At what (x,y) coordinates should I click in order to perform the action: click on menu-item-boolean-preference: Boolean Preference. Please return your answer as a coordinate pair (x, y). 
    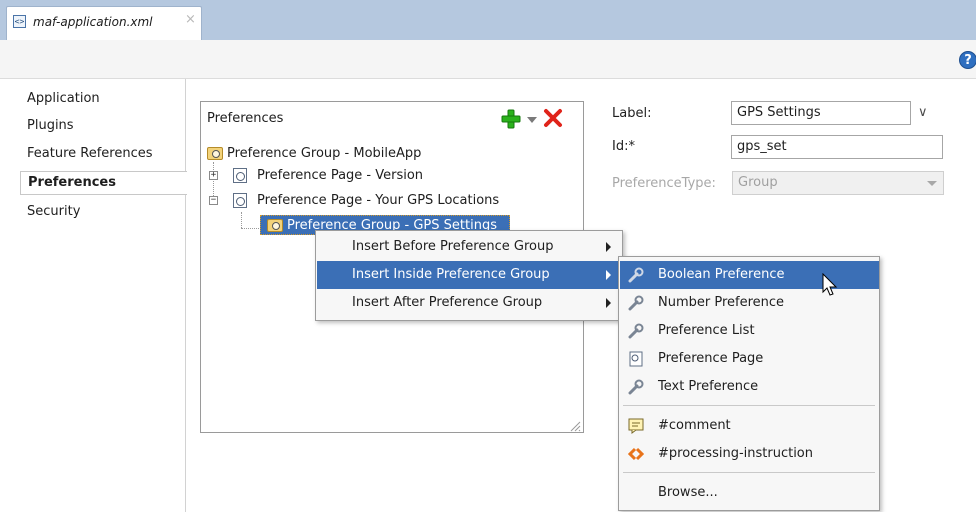
    Looking at the image, I should click on (749, 275).